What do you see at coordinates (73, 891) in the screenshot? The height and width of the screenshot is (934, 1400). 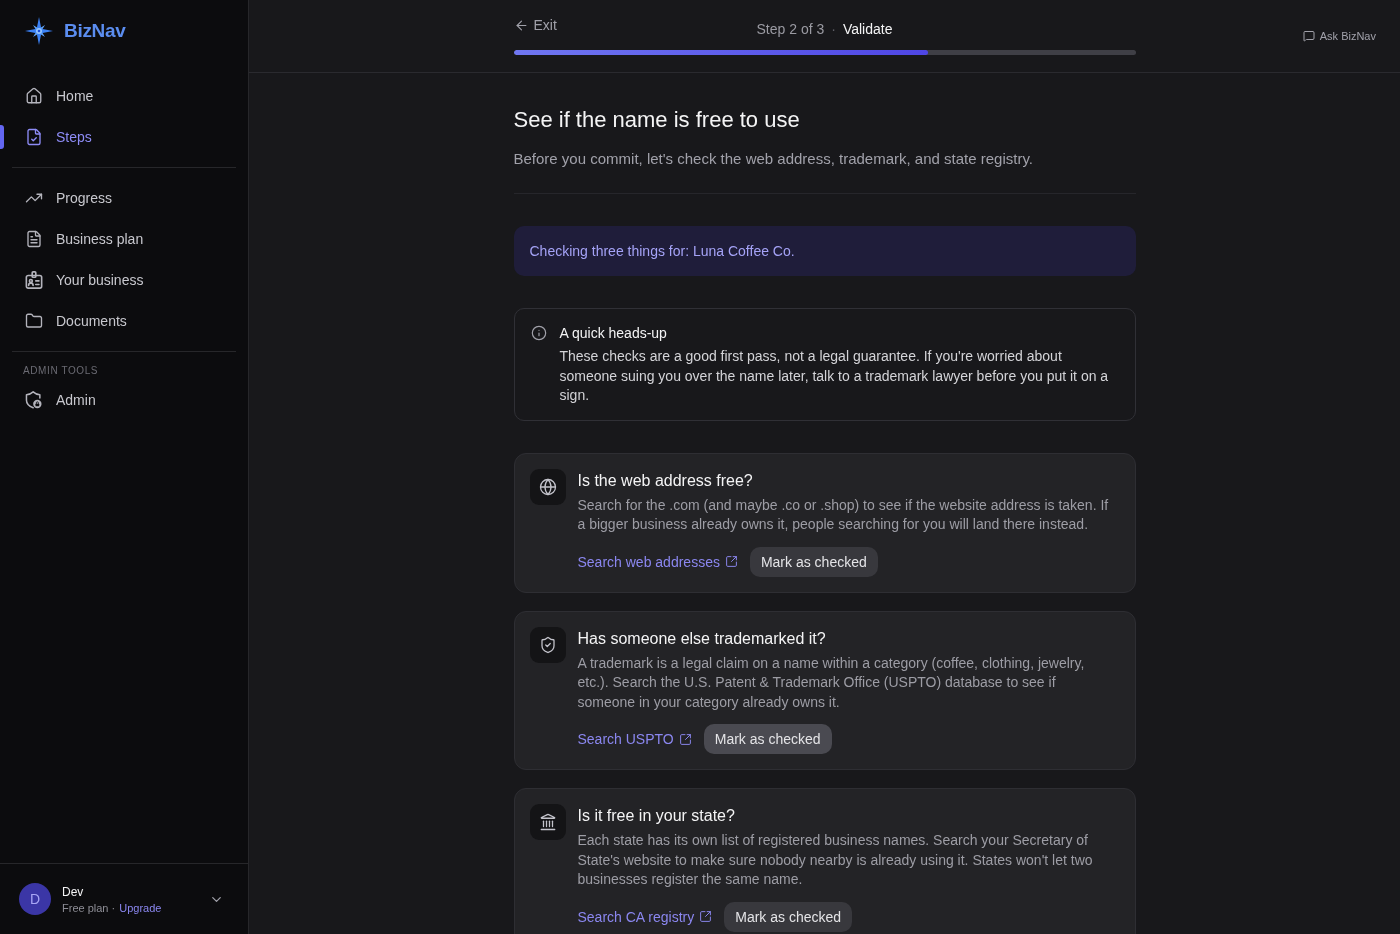 I see `user-name: Dev` at bounding box center [73, 891].